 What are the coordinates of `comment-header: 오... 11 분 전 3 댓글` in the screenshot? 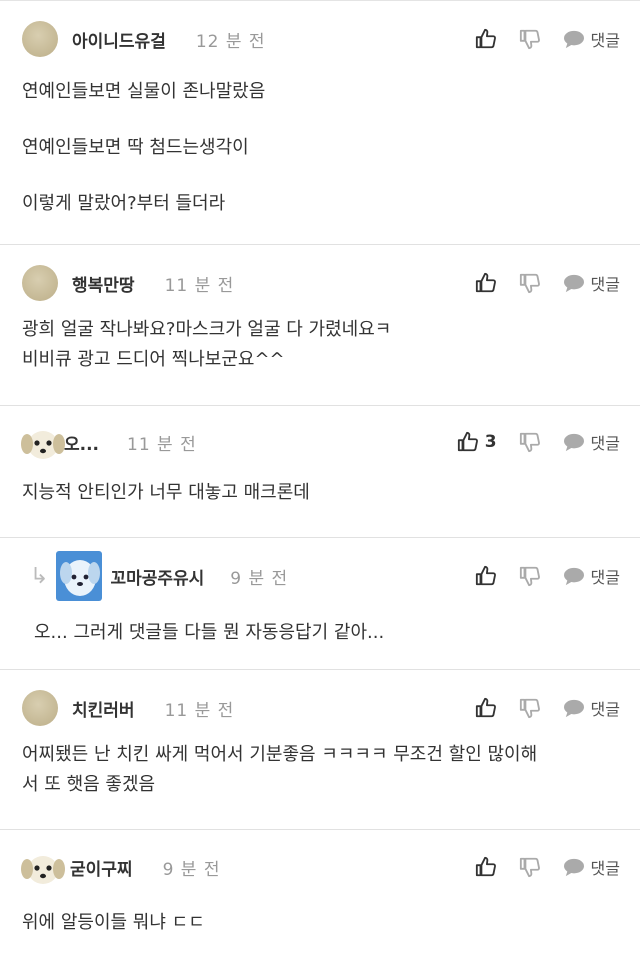 It's located at (320, 442).